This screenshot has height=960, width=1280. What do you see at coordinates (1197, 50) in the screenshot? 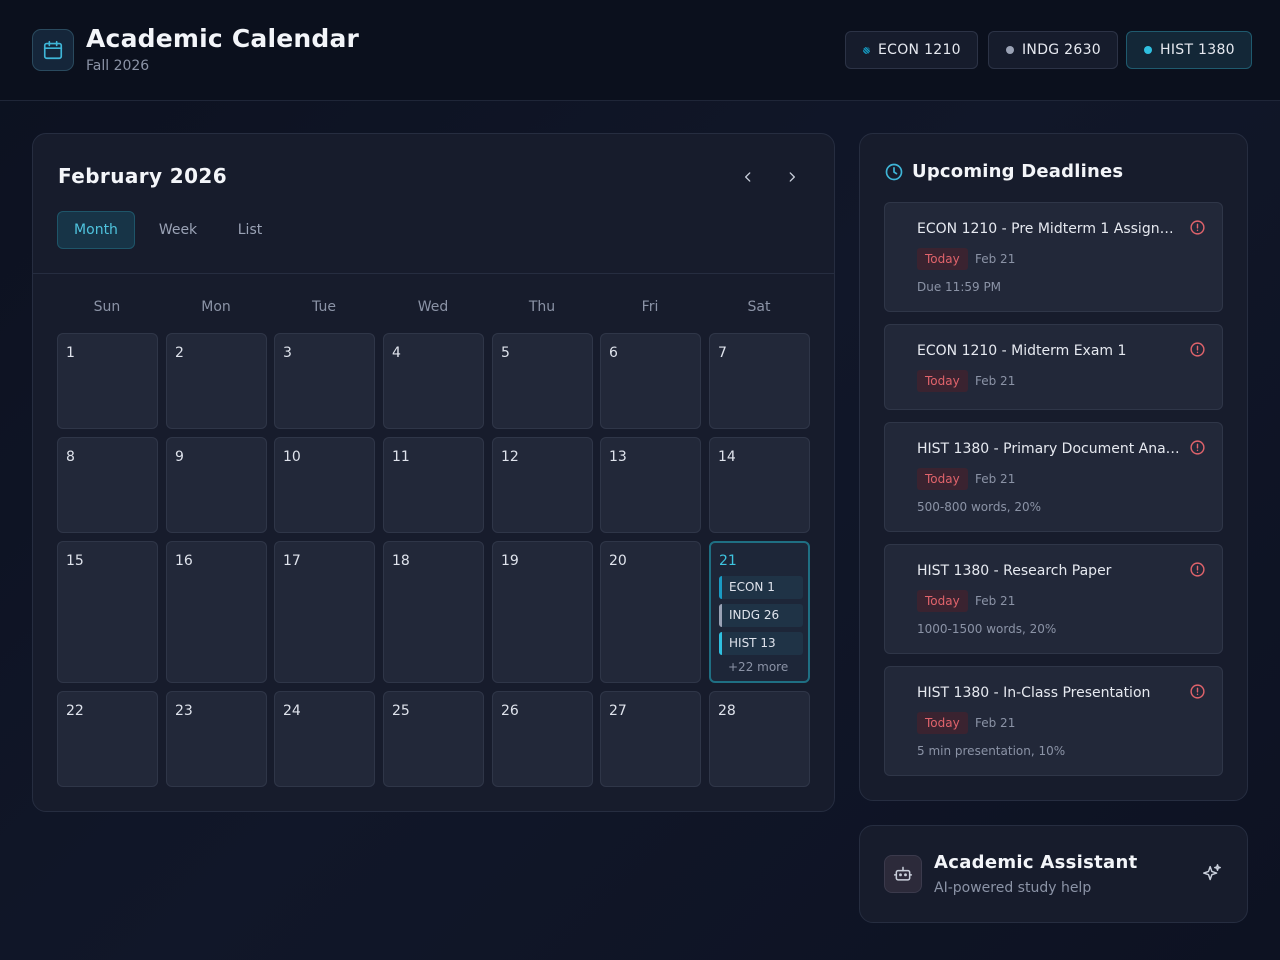
I see `course-filter-label: HIST 1380` at bounding box center [1197, 50].